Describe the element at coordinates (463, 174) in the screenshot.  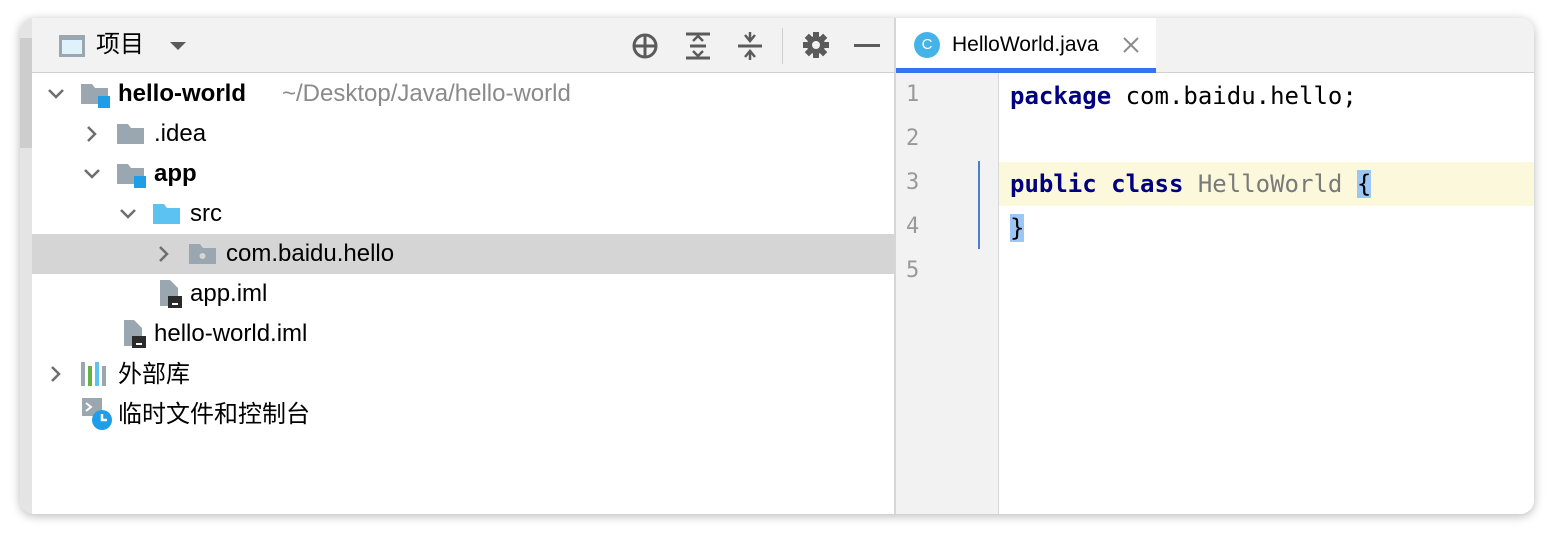
I see `tree-row-app: app` at that location.